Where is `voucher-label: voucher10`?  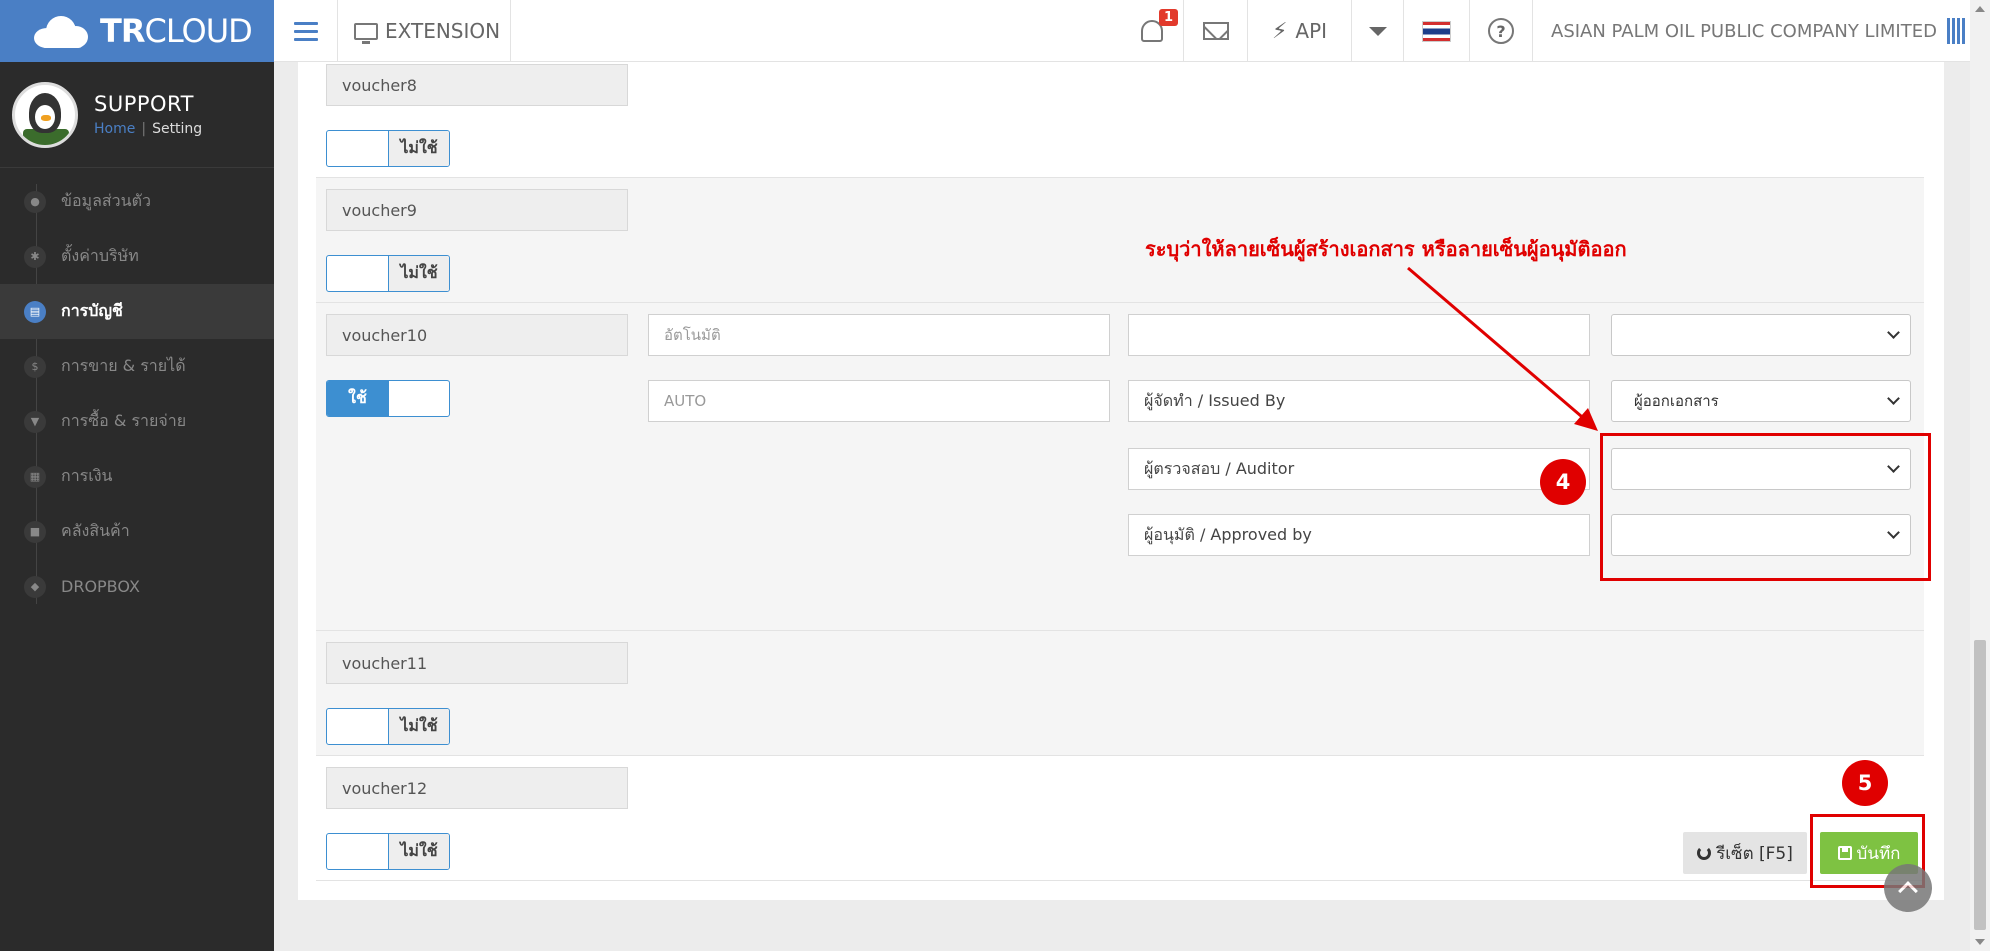
voucher-label: voucher10 is located at coordinates (477, 335).